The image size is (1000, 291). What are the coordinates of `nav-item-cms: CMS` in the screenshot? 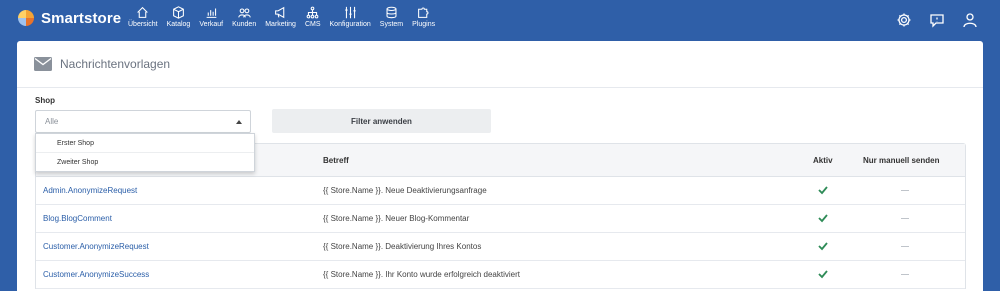 It's located at (313, 17).